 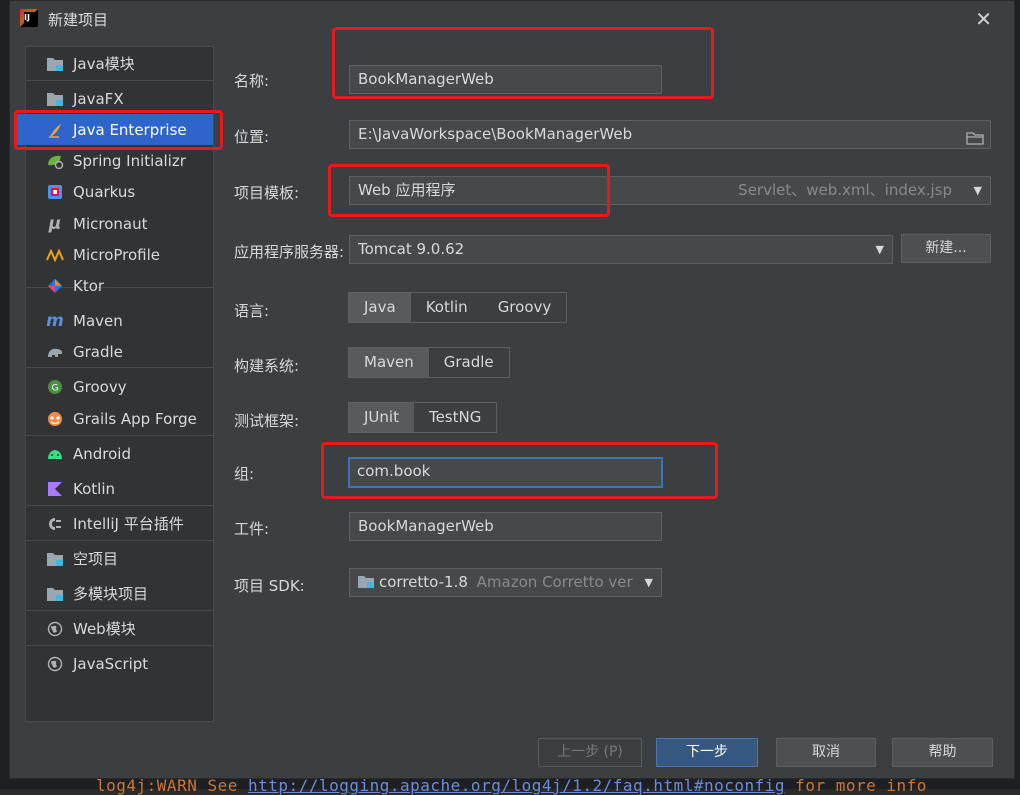 I want to click on close-icon: ✕, so click(x=983, y=19).